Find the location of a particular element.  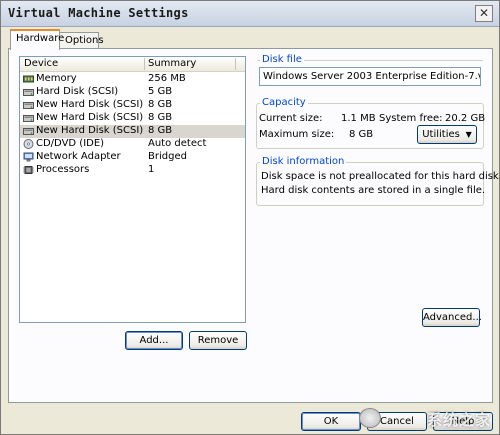

watermark: 系统之家 is located at coordinates (458, 420).